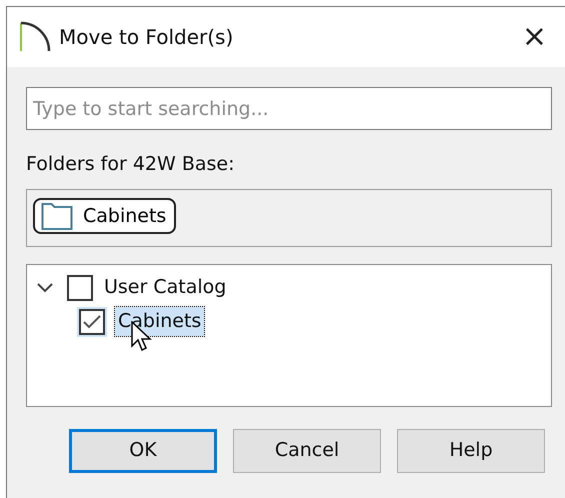 The height and width of the screenshot is (498, 565). I want to click on close-button: ×, so click(534, 37).